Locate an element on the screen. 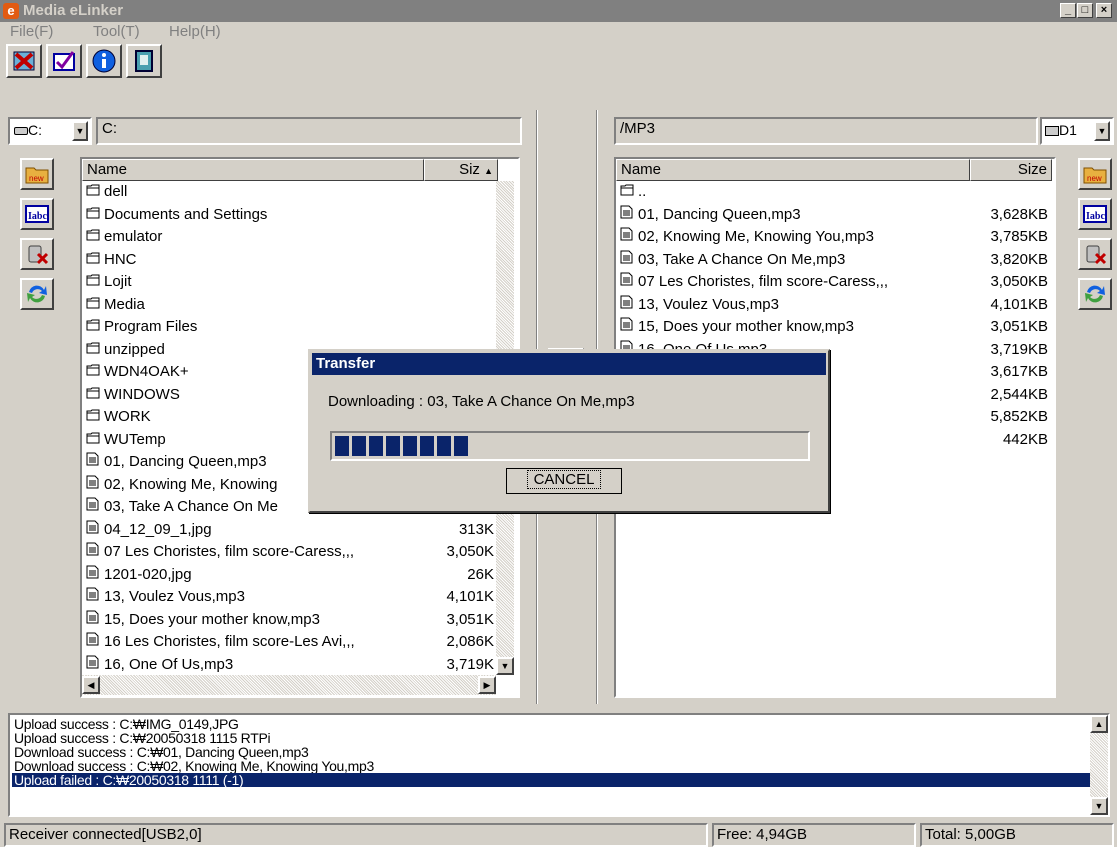  left-folder-row: emulator is located at coordinates (291, 237).